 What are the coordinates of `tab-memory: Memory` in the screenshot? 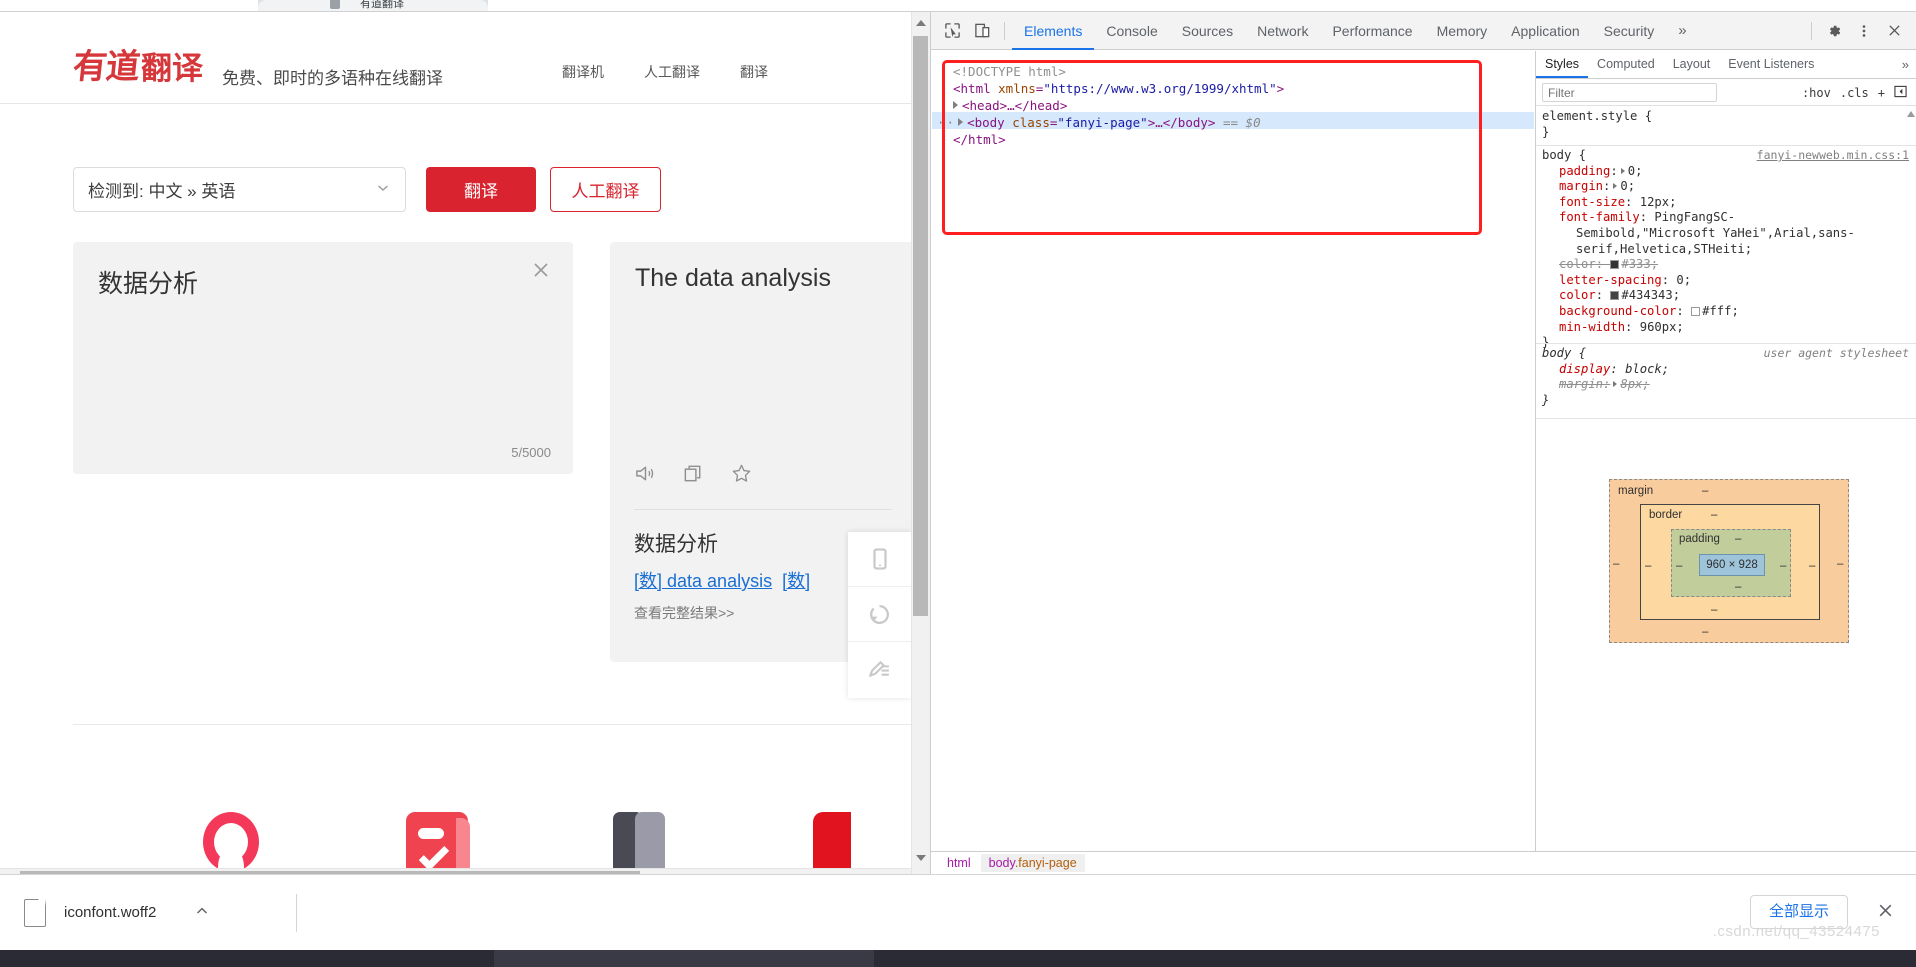 It's located at (1462, 31).